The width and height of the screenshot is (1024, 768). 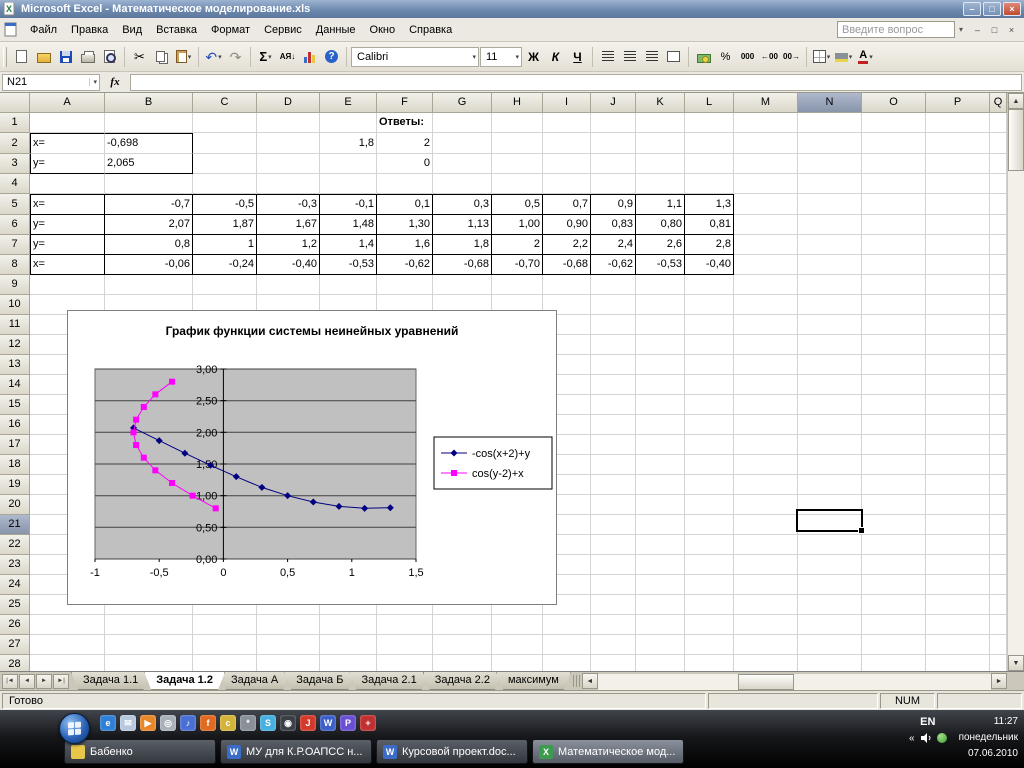 What do you see at coordinates (188, 723) in the screenshot?
I see `winamp-icon: ♪` at bounding box center [188, 723].